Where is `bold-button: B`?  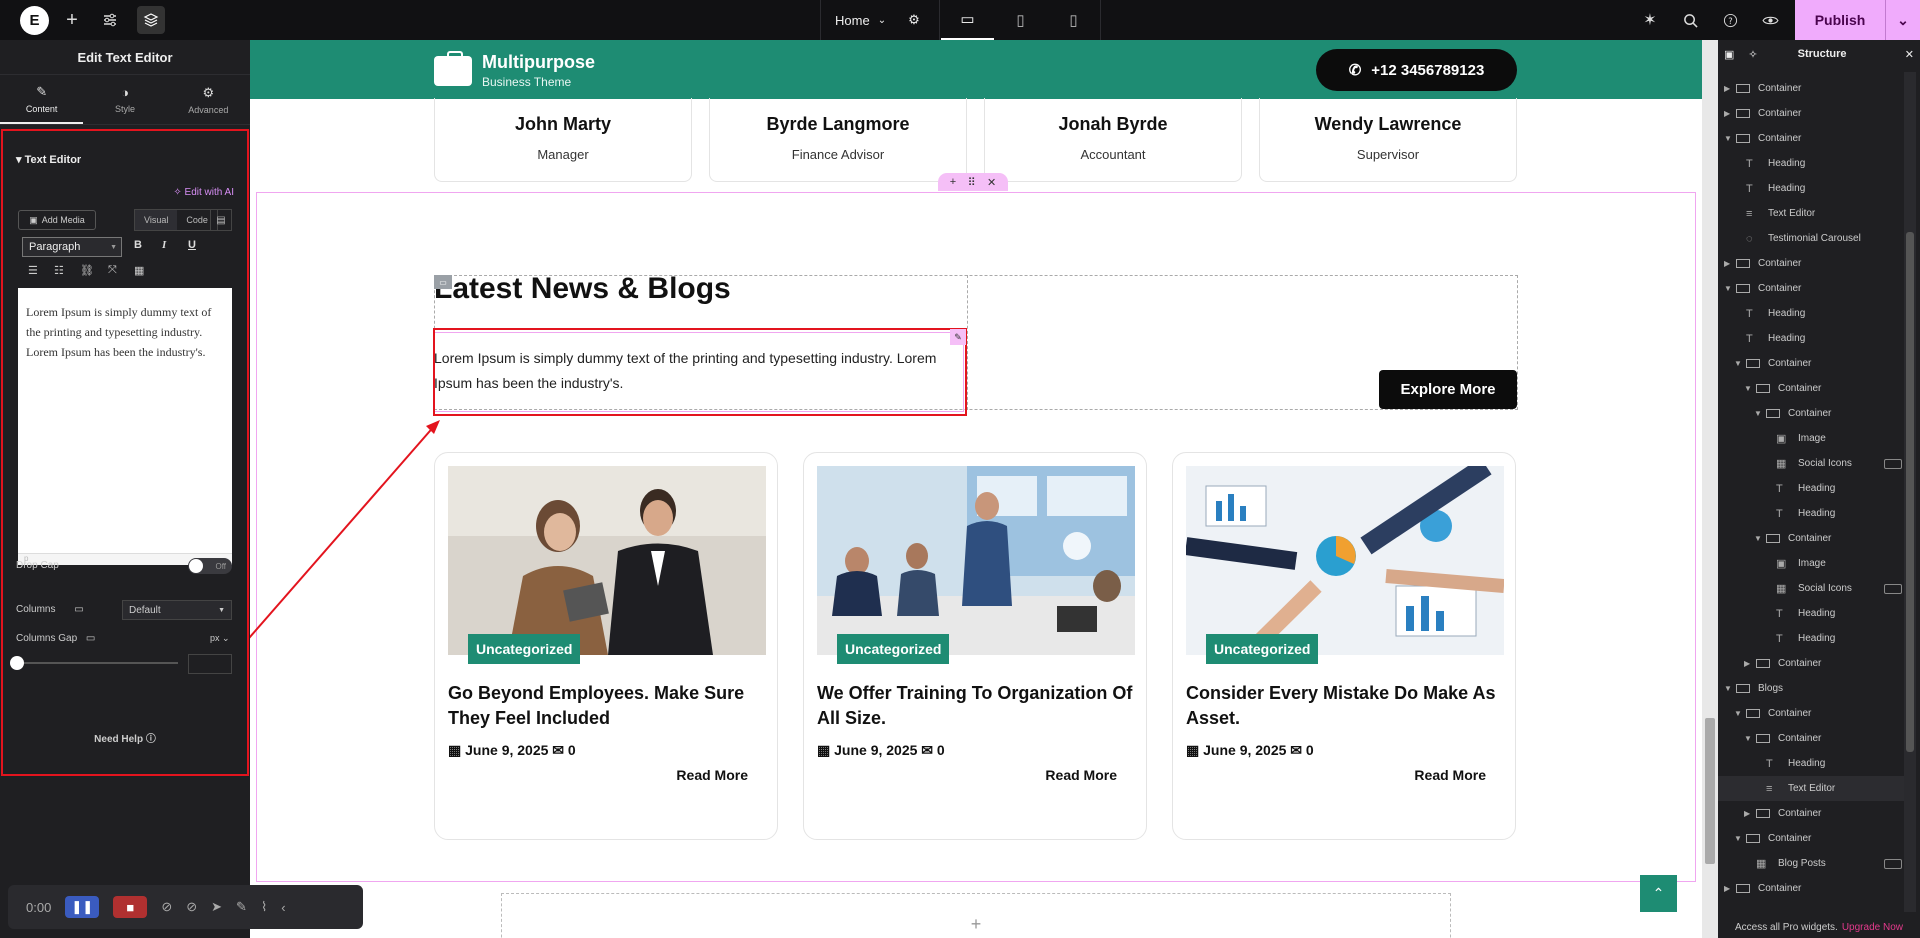
bold-button: B is located at coordinates (138, 245).